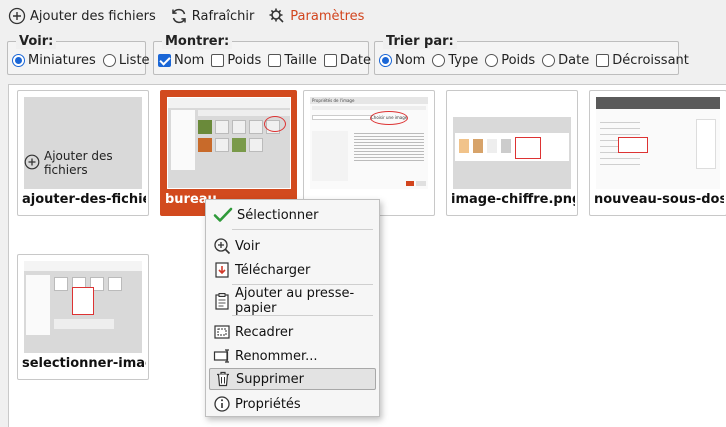 This screenshot has height=427, width=726. I want to click on checkbox-descending, so click(603, 60).